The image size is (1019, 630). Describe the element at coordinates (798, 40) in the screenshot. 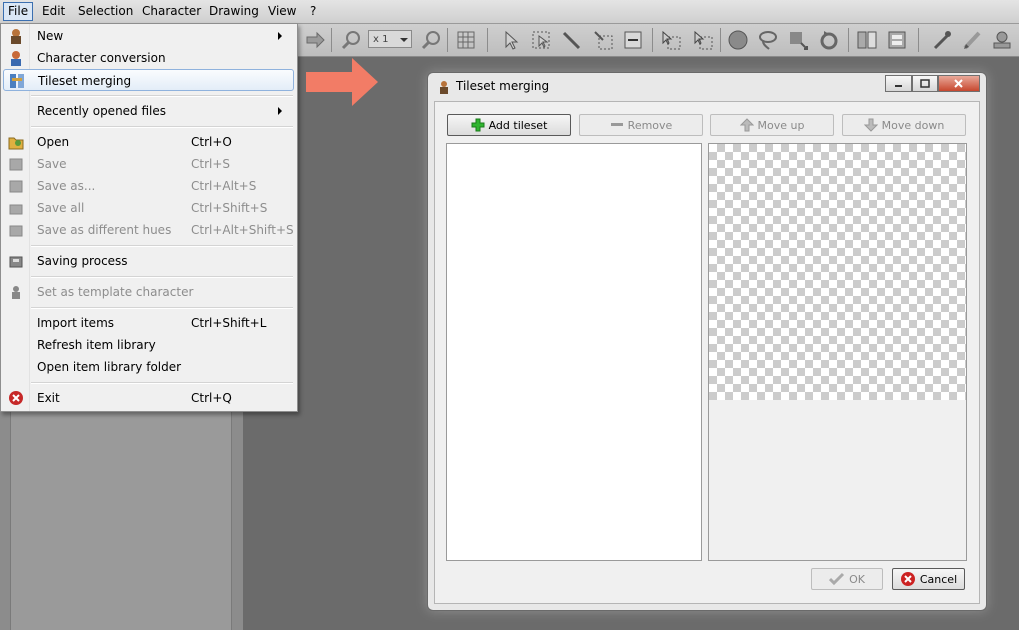

I see `puzzle-move-icon` at that location.